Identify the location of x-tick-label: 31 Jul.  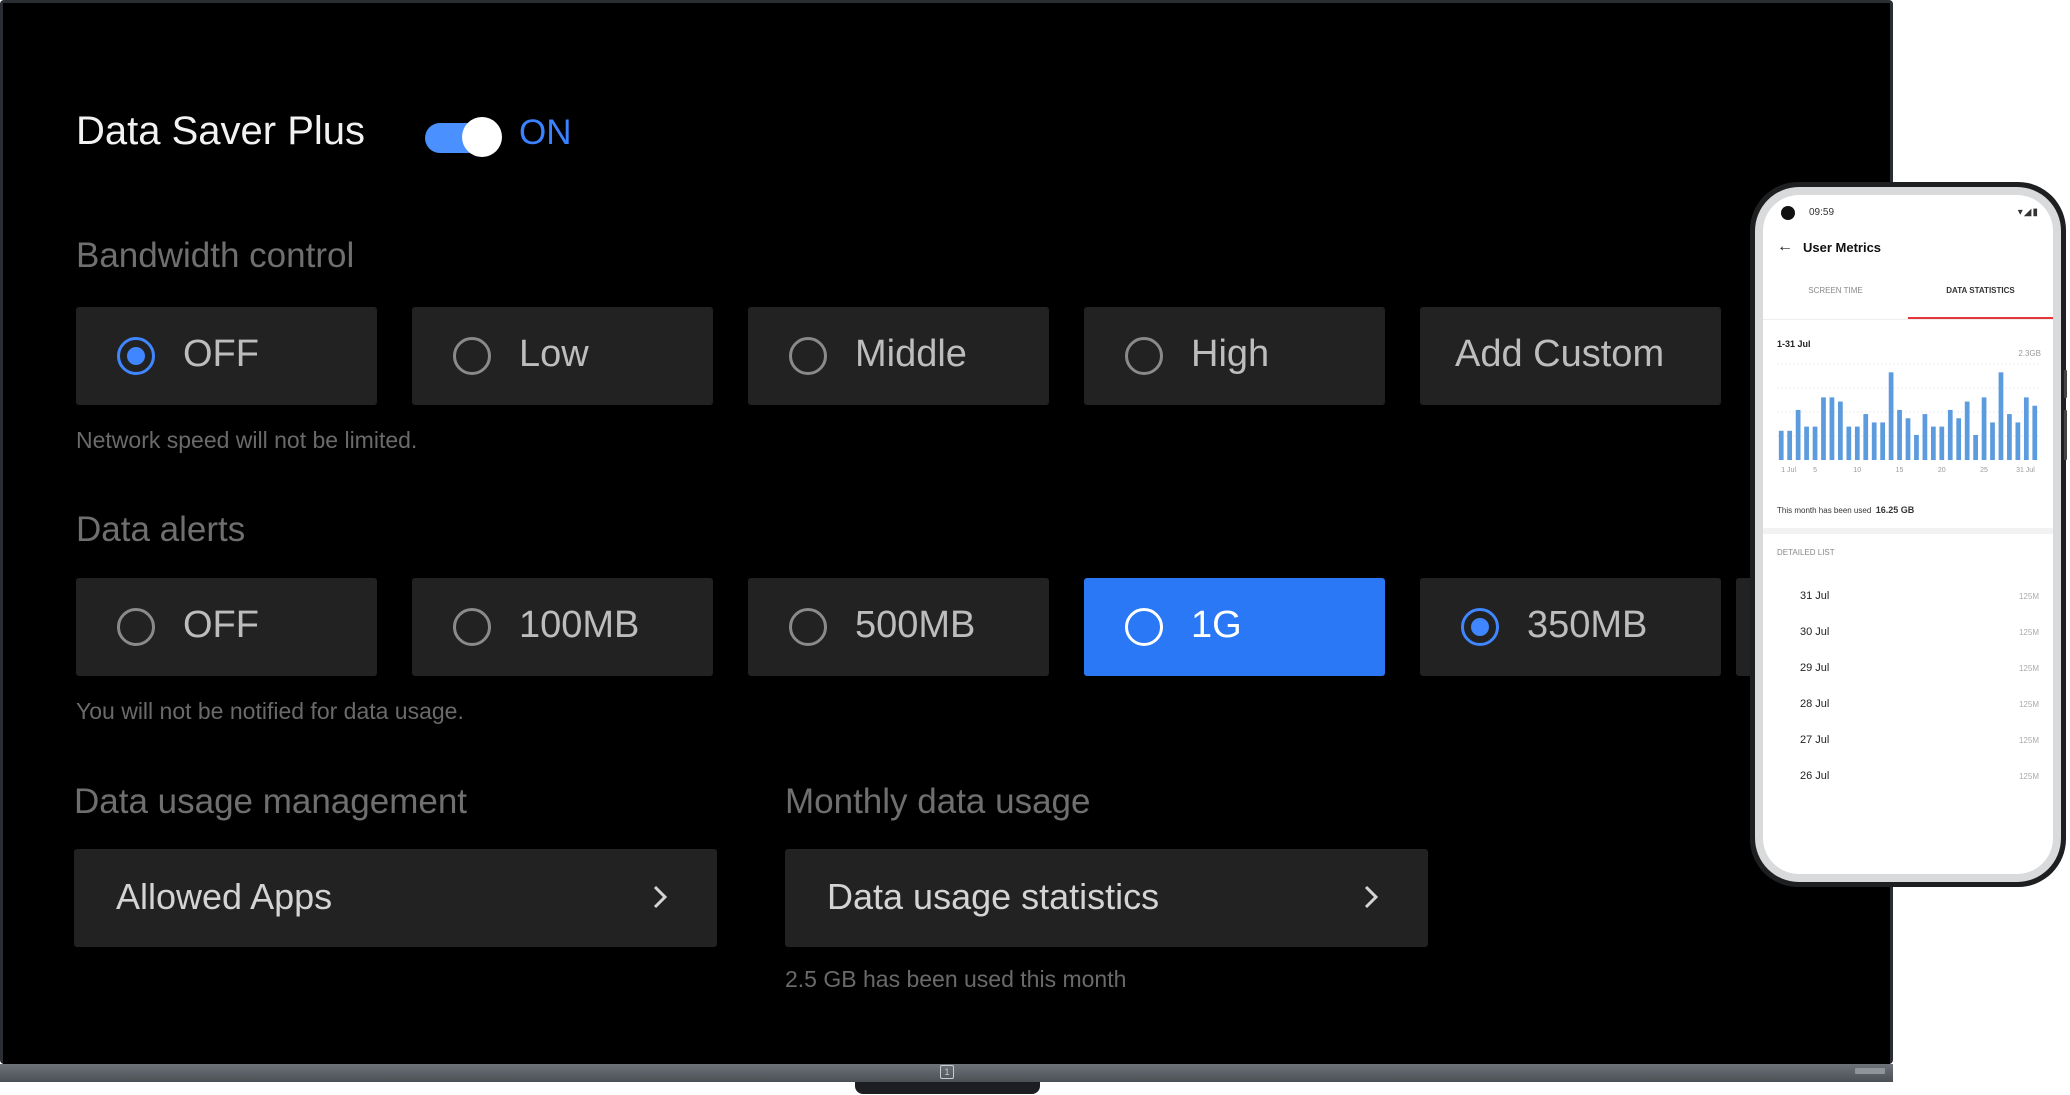
(2025, 470).